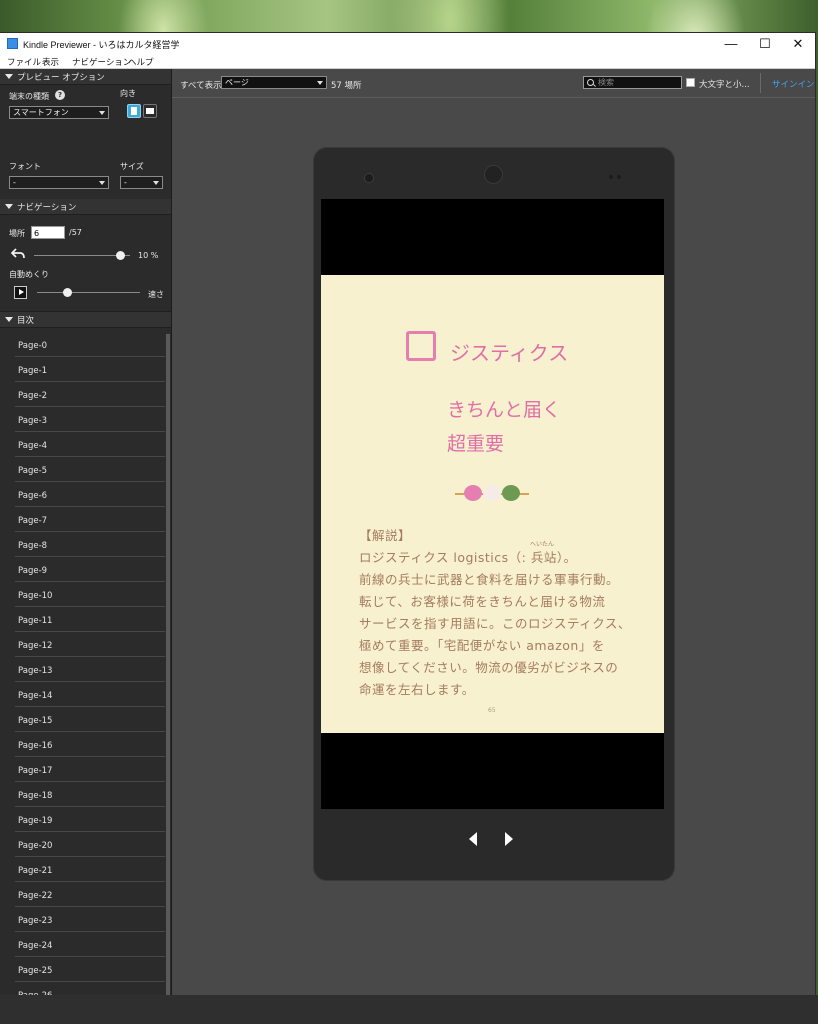 The image size is (818, 1024). I want to click on size-select: -, so click(141, 182).